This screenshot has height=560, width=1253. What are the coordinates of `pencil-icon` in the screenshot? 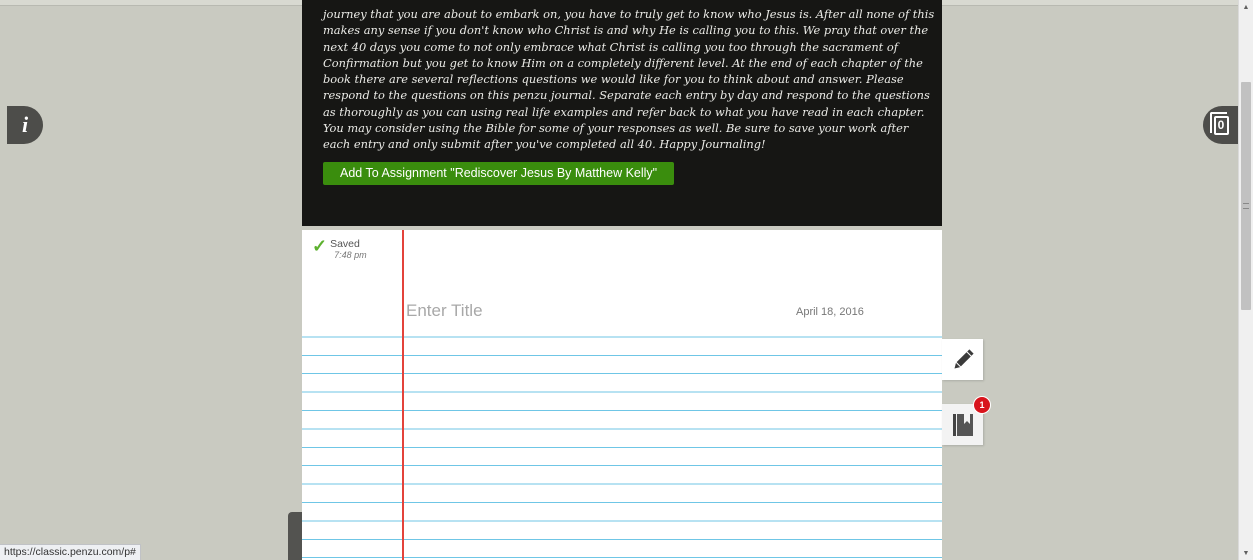 It's located at (964, 358).